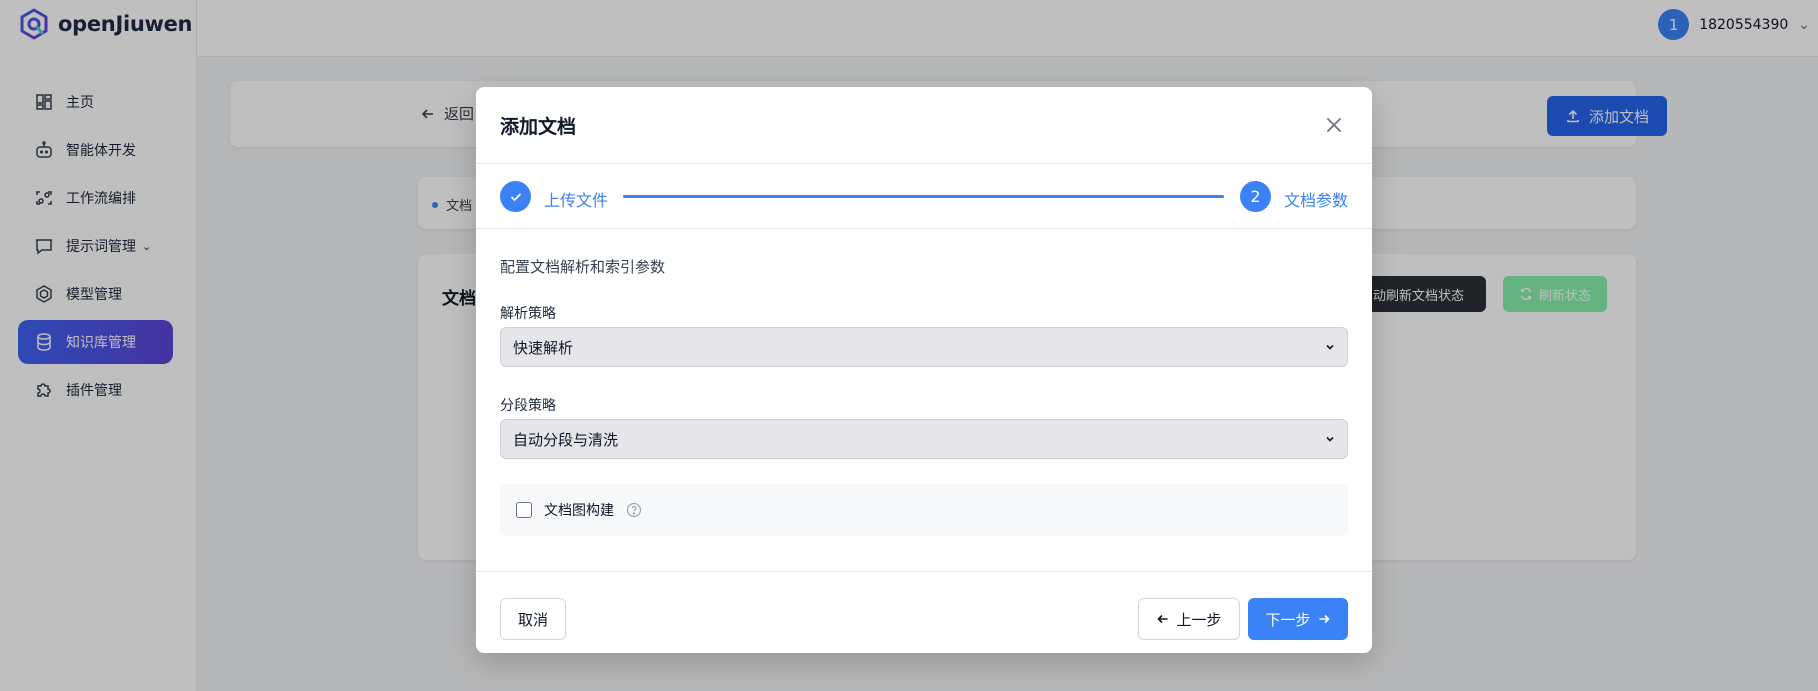  What do you see at coordinates (583, 267) in the screenshot?
I see `dialog-subtitle: 配置文档解析和索引参数` at bounding box center [583, 267].